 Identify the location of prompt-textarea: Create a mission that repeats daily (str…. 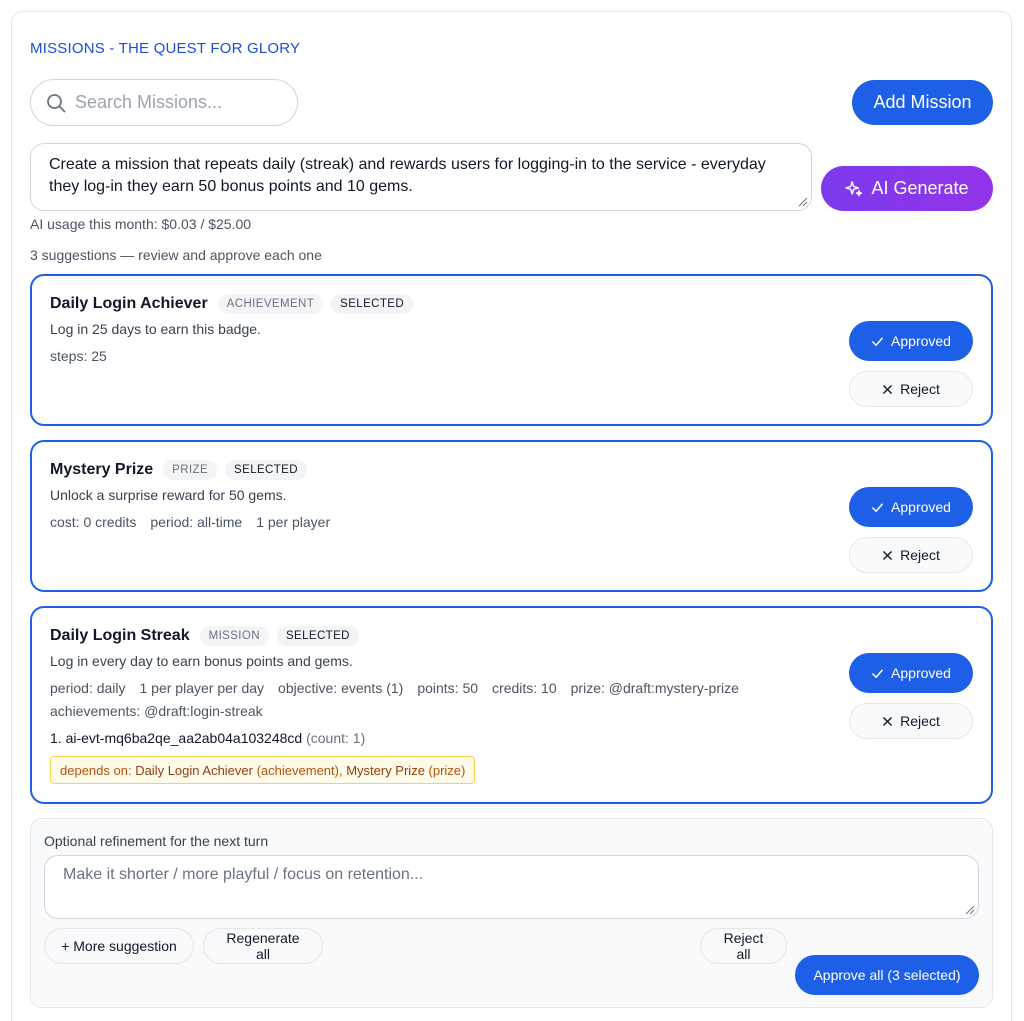
(421, 177).